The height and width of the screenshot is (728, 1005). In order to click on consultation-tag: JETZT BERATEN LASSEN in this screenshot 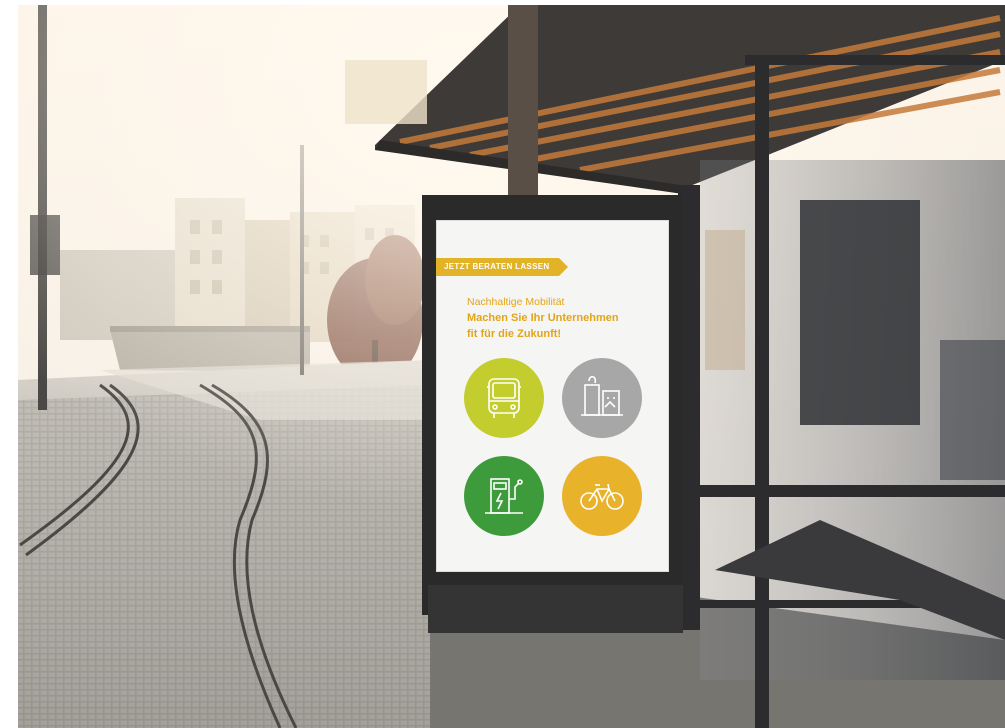, I will do `click(502, 267)`.